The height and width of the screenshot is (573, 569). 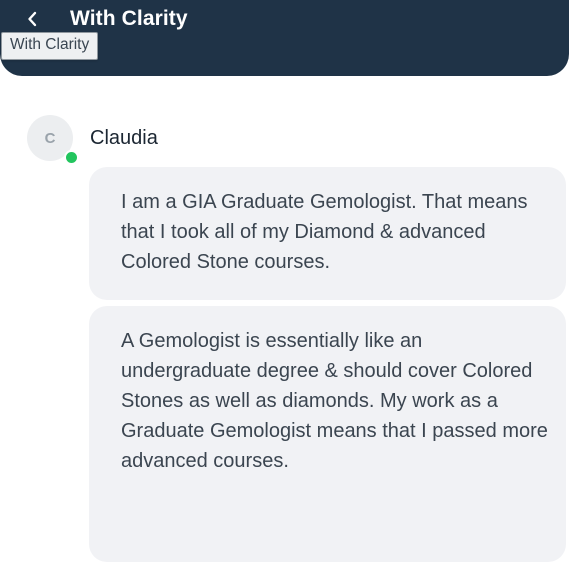 I want to click on sender-name: Claudia, so click(x=124, y=138).